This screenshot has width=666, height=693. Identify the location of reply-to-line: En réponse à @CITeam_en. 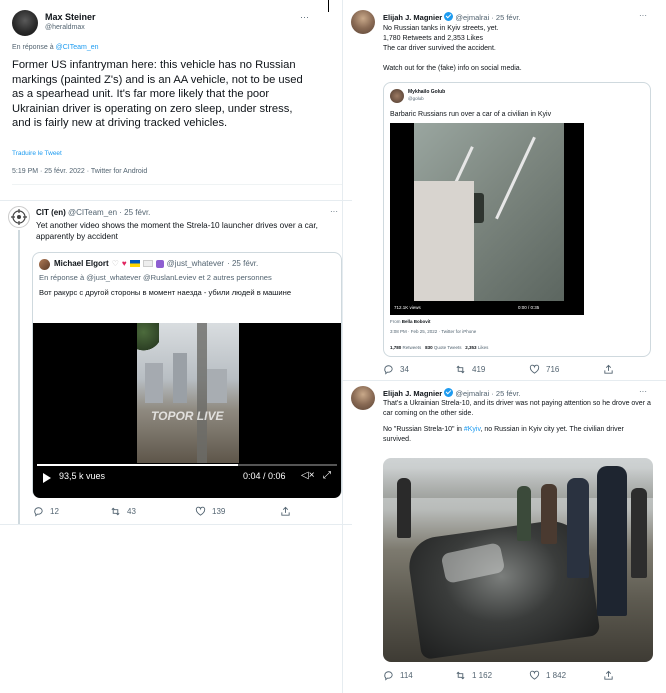
(55, 47).